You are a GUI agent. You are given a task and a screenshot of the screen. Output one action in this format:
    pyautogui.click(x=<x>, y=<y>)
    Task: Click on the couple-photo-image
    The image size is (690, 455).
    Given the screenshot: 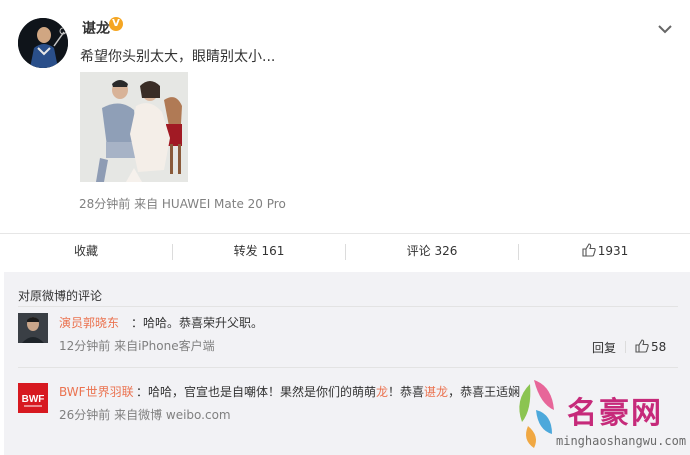 What is the action you would take?
    pyautogui.click(x=134, y=127)
    